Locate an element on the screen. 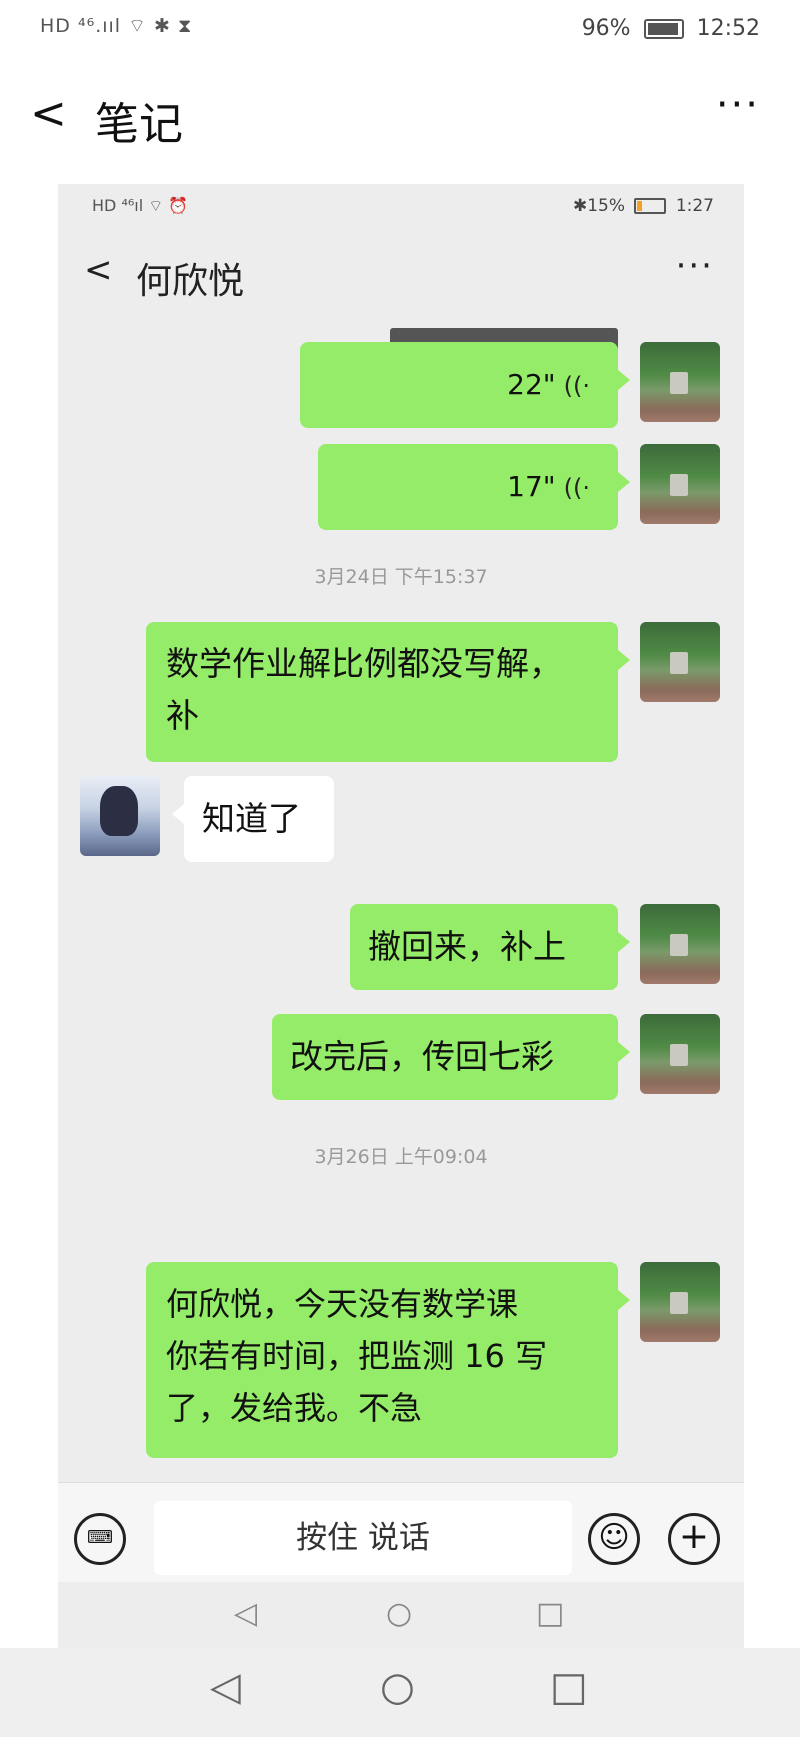 This screenshot has width=800, height=1737. keyboard-icon: ⌨ is located at coordinates (100, 1539).